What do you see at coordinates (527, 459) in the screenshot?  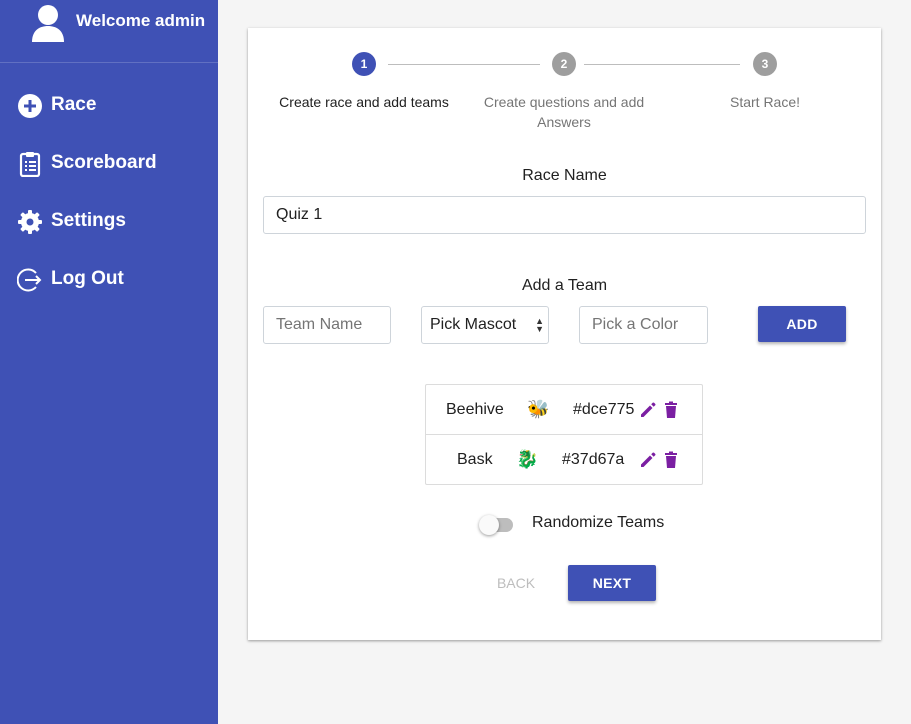 I see `dragon-icon: 🐉` at bounding box center [527, 459].